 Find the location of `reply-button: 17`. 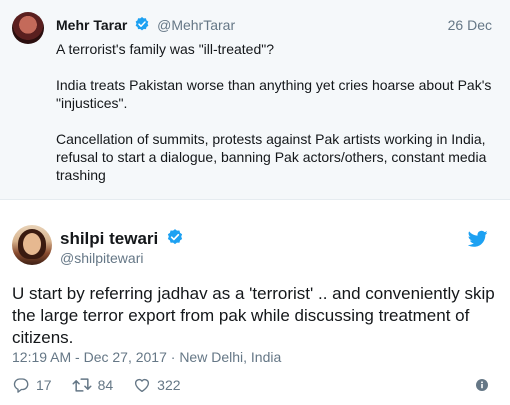

reply-button: 17 is located at coordinates (32, 385).